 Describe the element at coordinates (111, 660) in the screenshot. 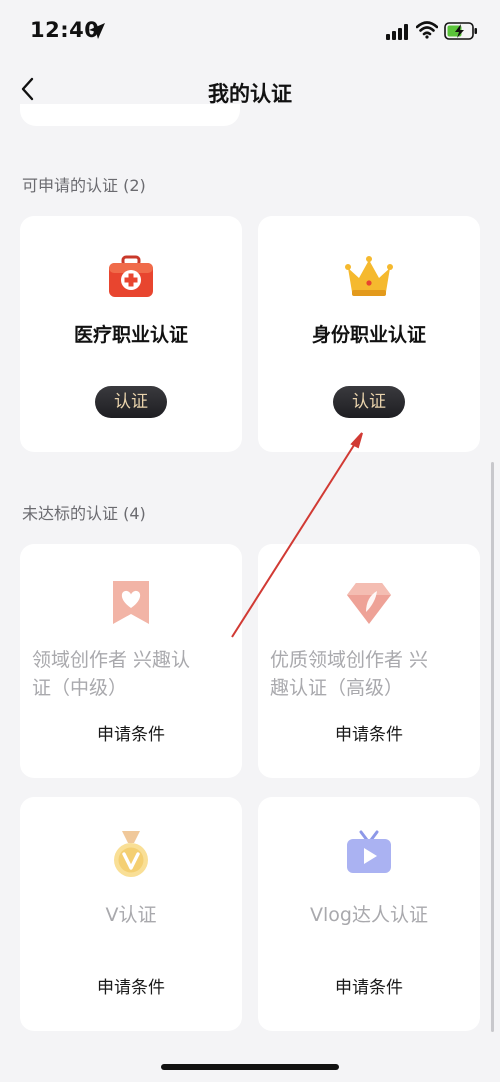

I see `card-title-line: 领域创作者 兴趣认` at that location.